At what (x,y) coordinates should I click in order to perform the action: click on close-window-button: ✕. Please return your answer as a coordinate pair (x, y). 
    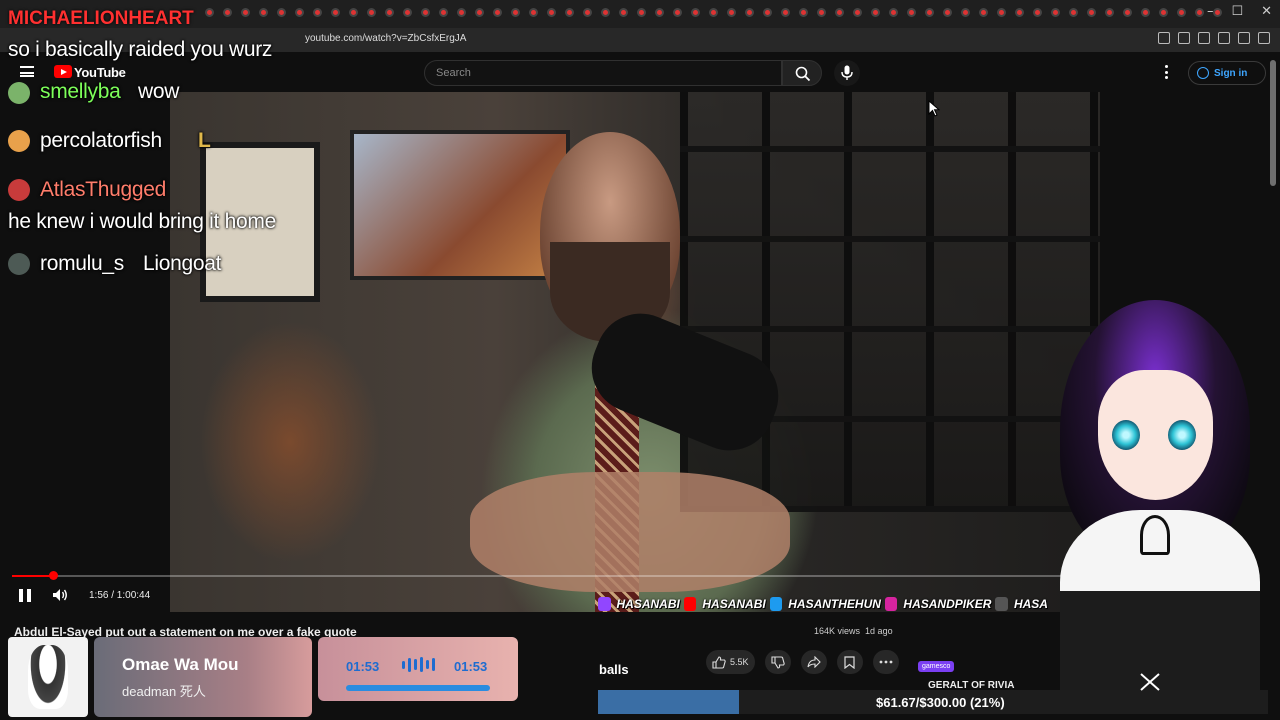
    Looking at the image, I should click on (1266, 11).